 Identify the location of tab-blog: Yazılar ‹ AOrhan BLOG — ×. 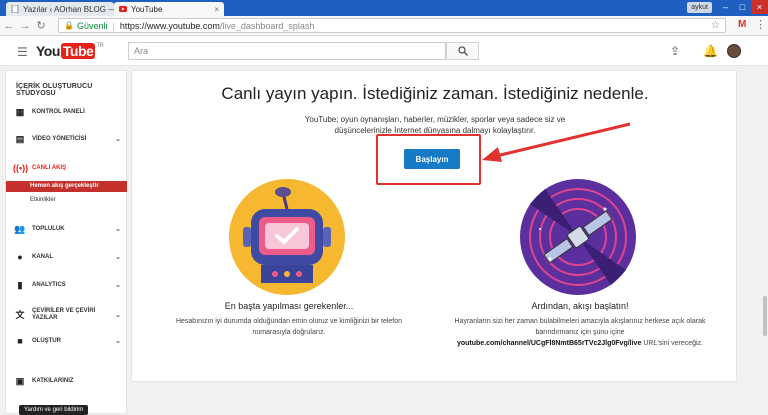
(60, 9).